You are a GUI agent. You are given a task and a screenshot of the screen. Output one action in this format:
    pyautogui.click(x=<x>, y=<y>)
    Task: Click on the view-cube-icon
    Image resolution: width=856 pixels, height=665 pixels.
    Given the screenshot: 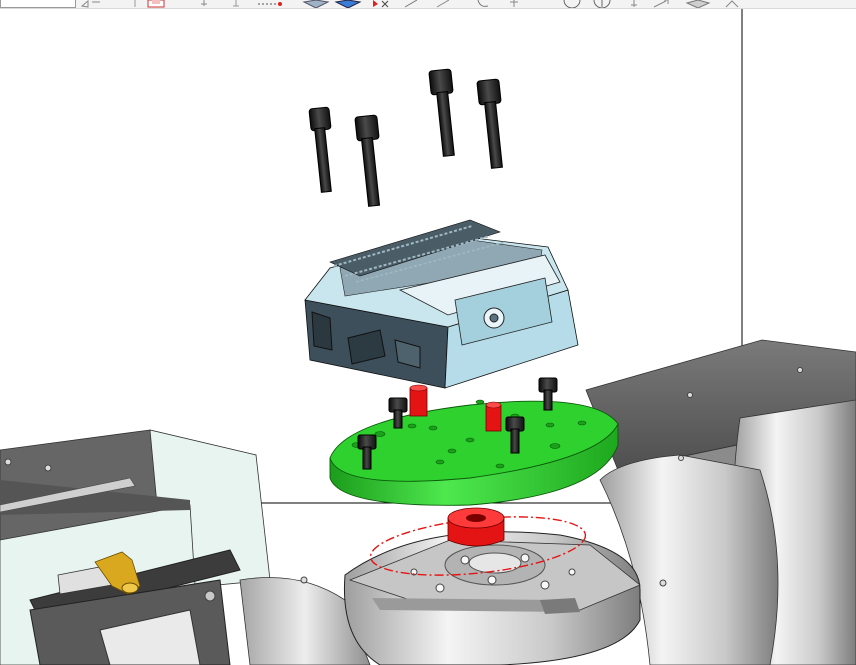 What is the action you would take?
    pyautogui.click(x=698, y=4)
    